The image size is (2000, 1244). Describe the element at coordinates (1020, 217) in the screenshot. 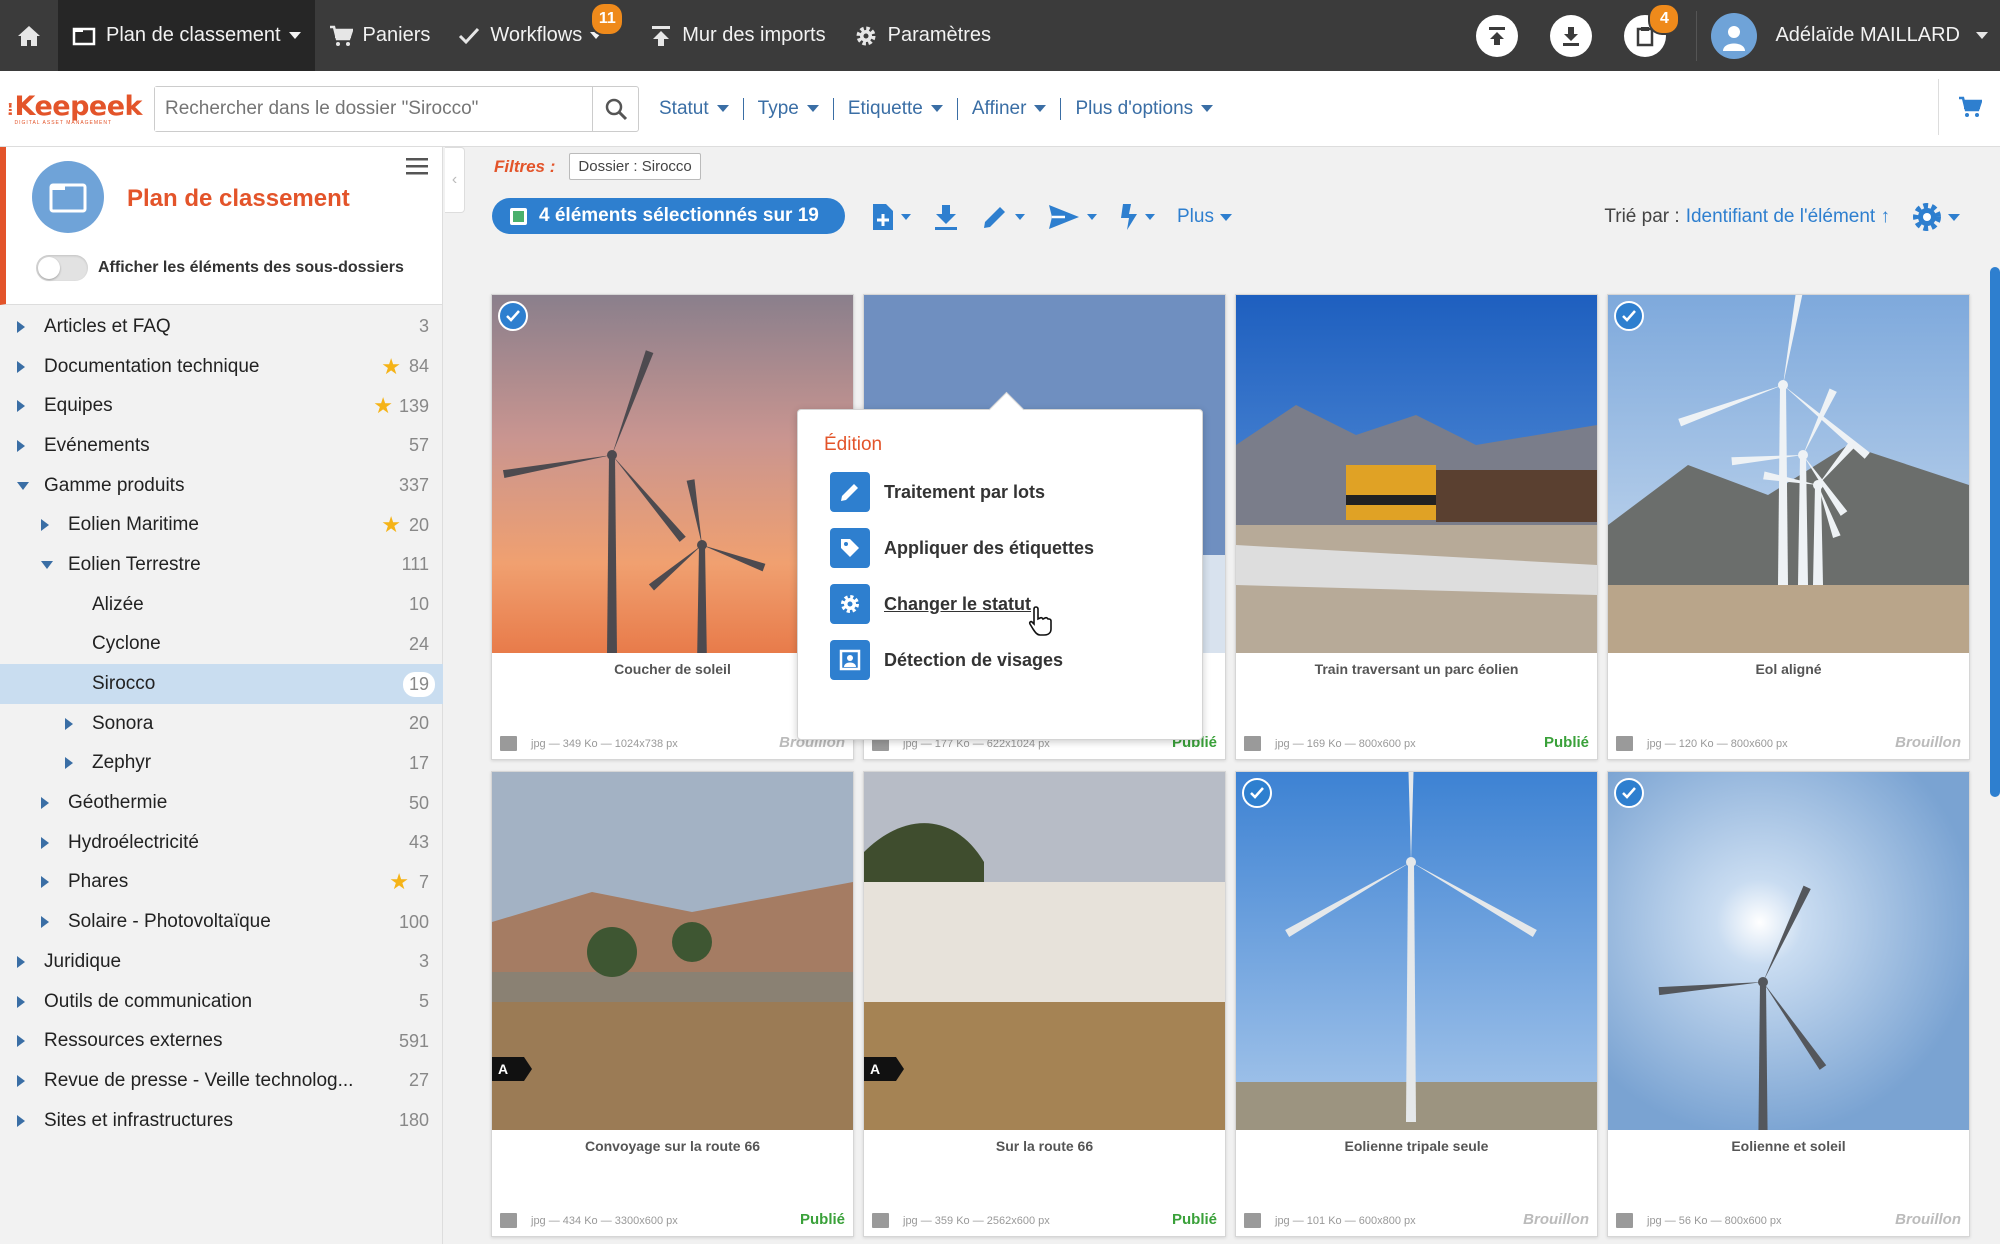

I see `chevron-down-icon` at that location.